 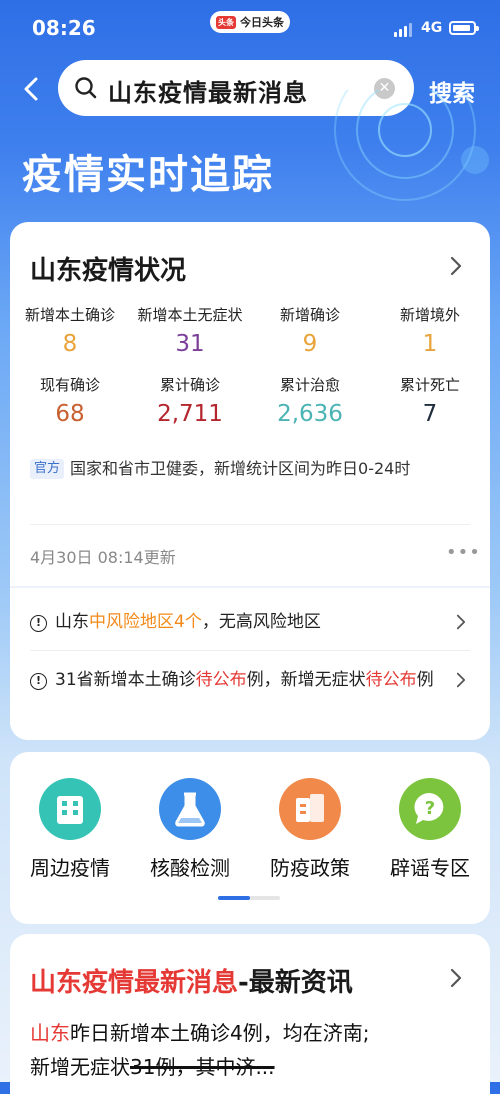 I want to click on app-name: 今日头条, so click(x=262, y=22).